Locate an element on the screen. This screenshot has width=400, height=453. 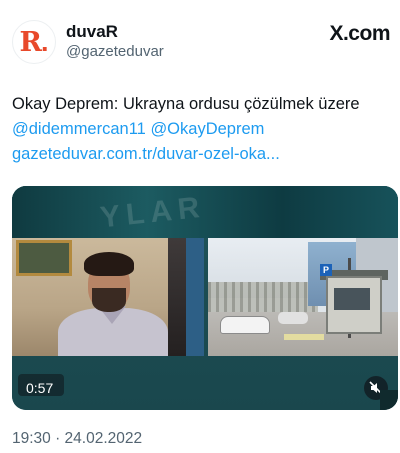
video-duration: 0:57 is located at coordinates (40, 388).